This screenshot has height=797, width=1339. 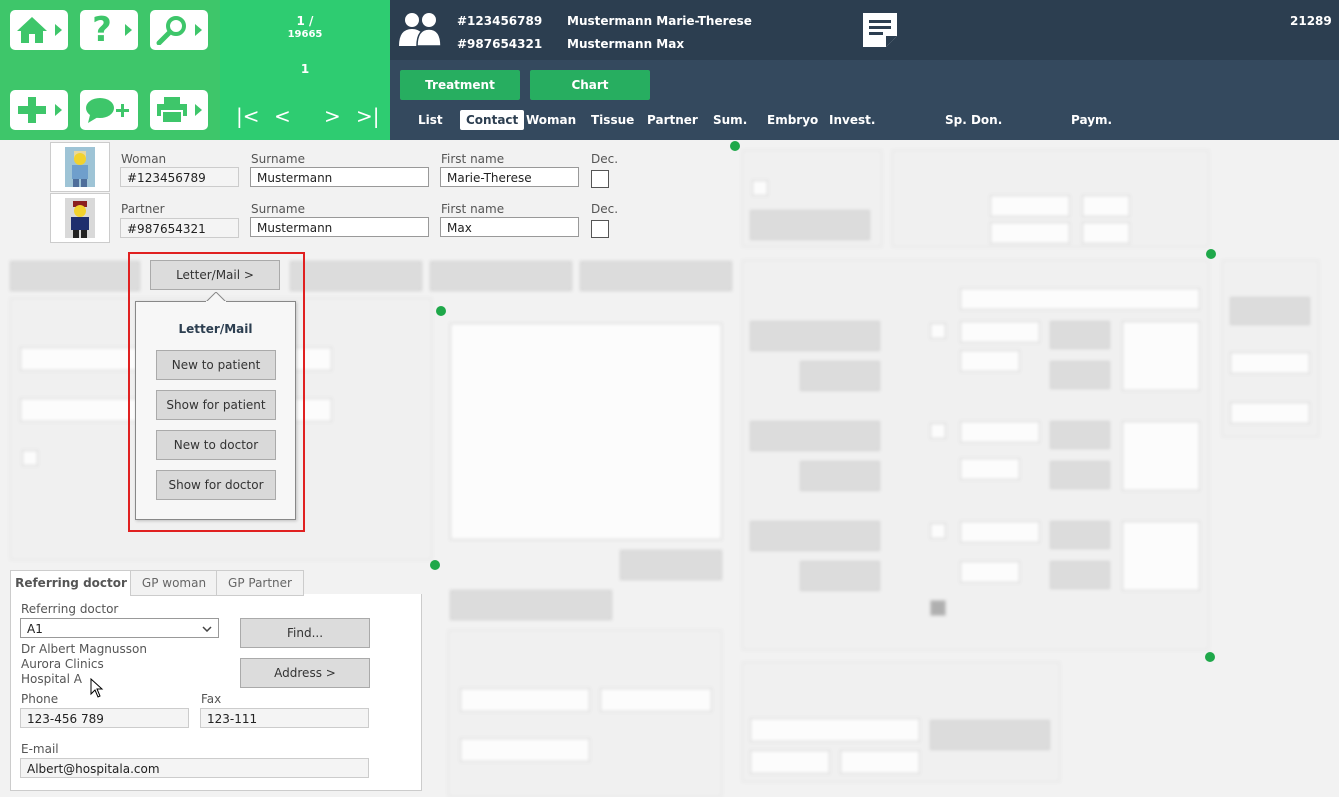 What do you see at coordinates (368, 116) in the screenshot?
I see `last-record-icon: >|` at bounding box center [368, 116].